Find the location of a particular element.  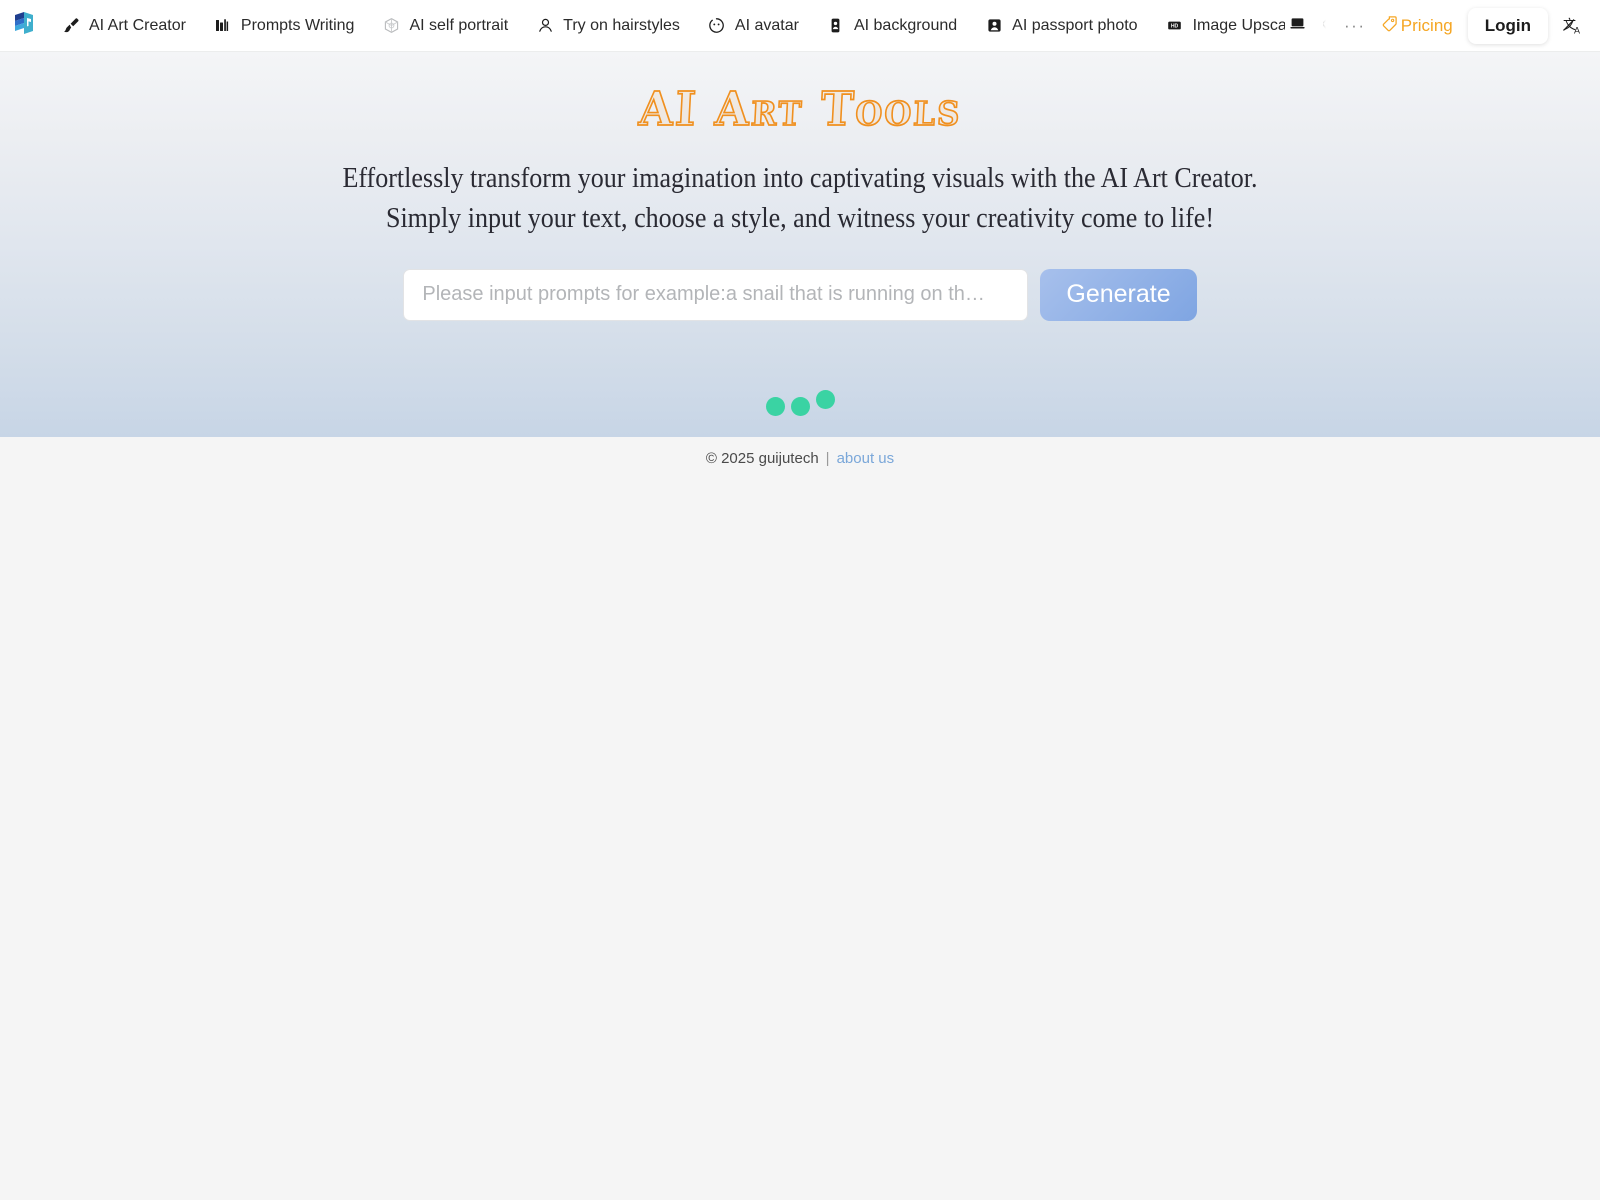

nav-item-label: AI Art Creator is located at coordinates (137, 25).